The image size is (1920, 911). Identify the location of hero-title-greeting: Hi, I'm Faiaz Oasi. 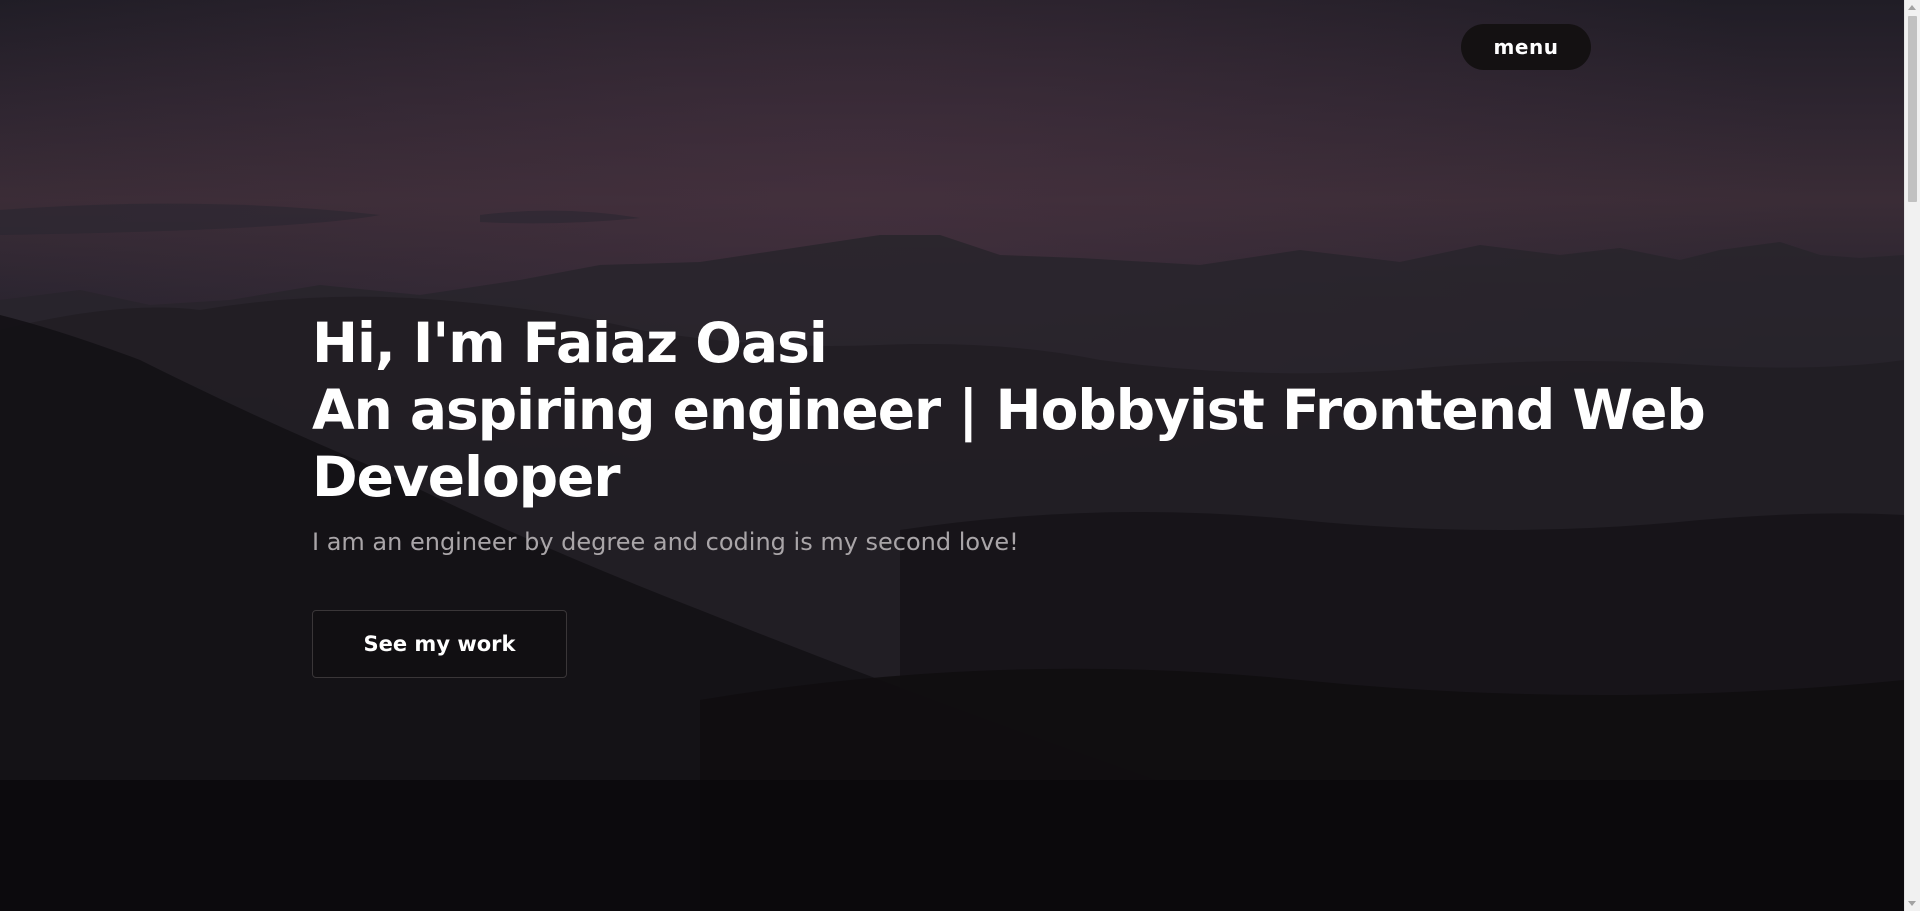
(570, 343).